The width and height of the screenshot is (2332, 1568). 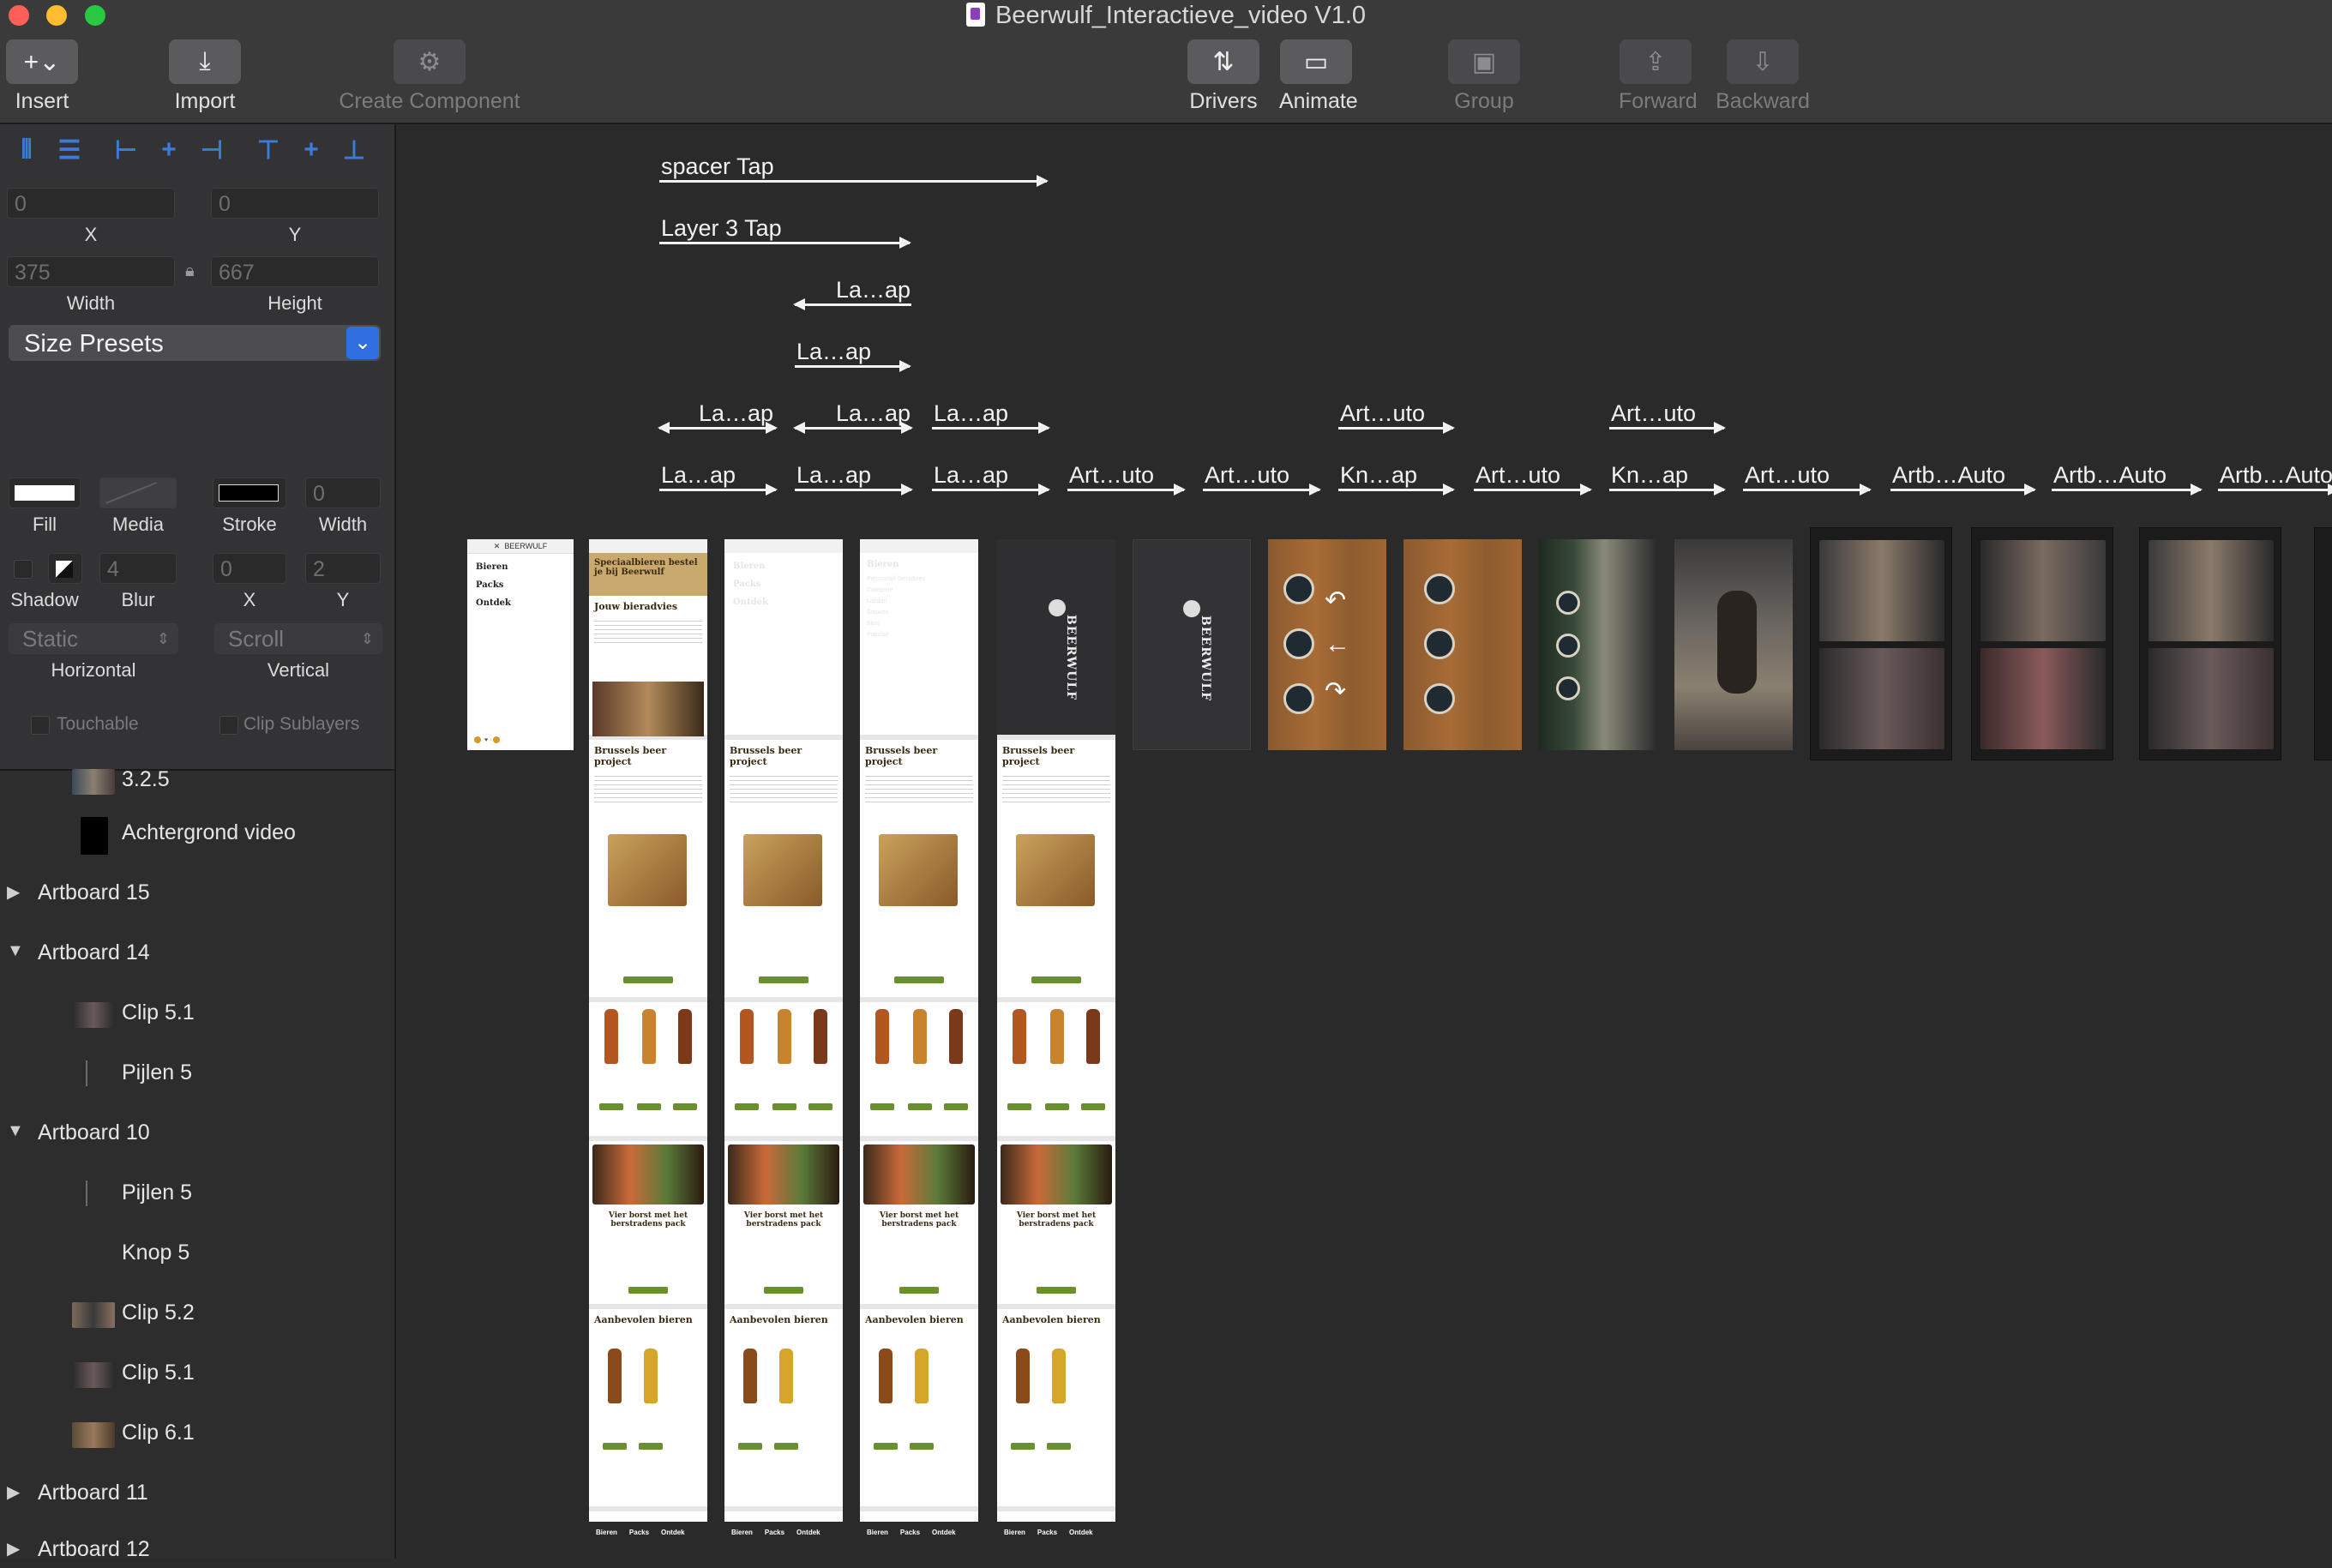 What do you see at coordinates (2042, 643) in the screenshot?
I see `artboard-video-clips-b` at bounding box center [2042, 643].